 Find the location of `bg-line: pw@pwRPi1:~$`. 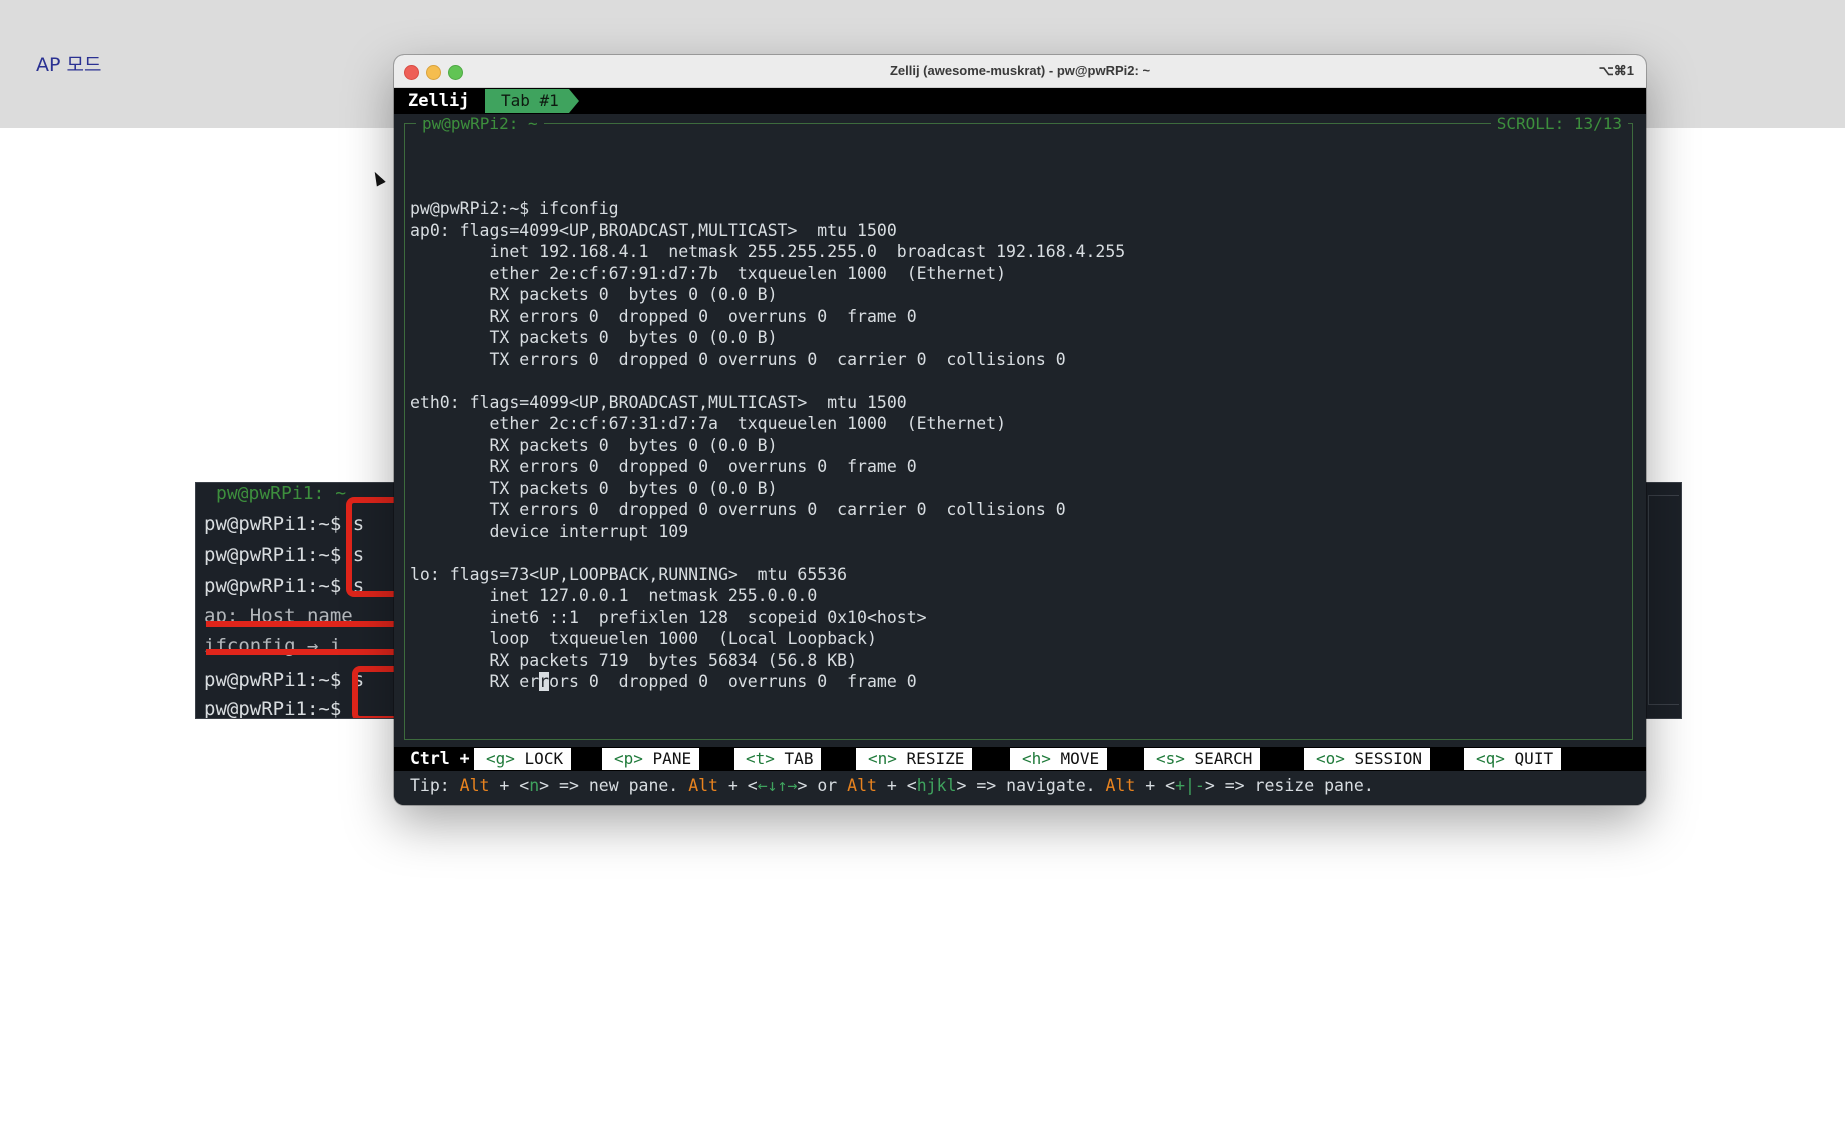

bg-line: pw@pwRPi1:~$ is located at coordinates (273, 708).